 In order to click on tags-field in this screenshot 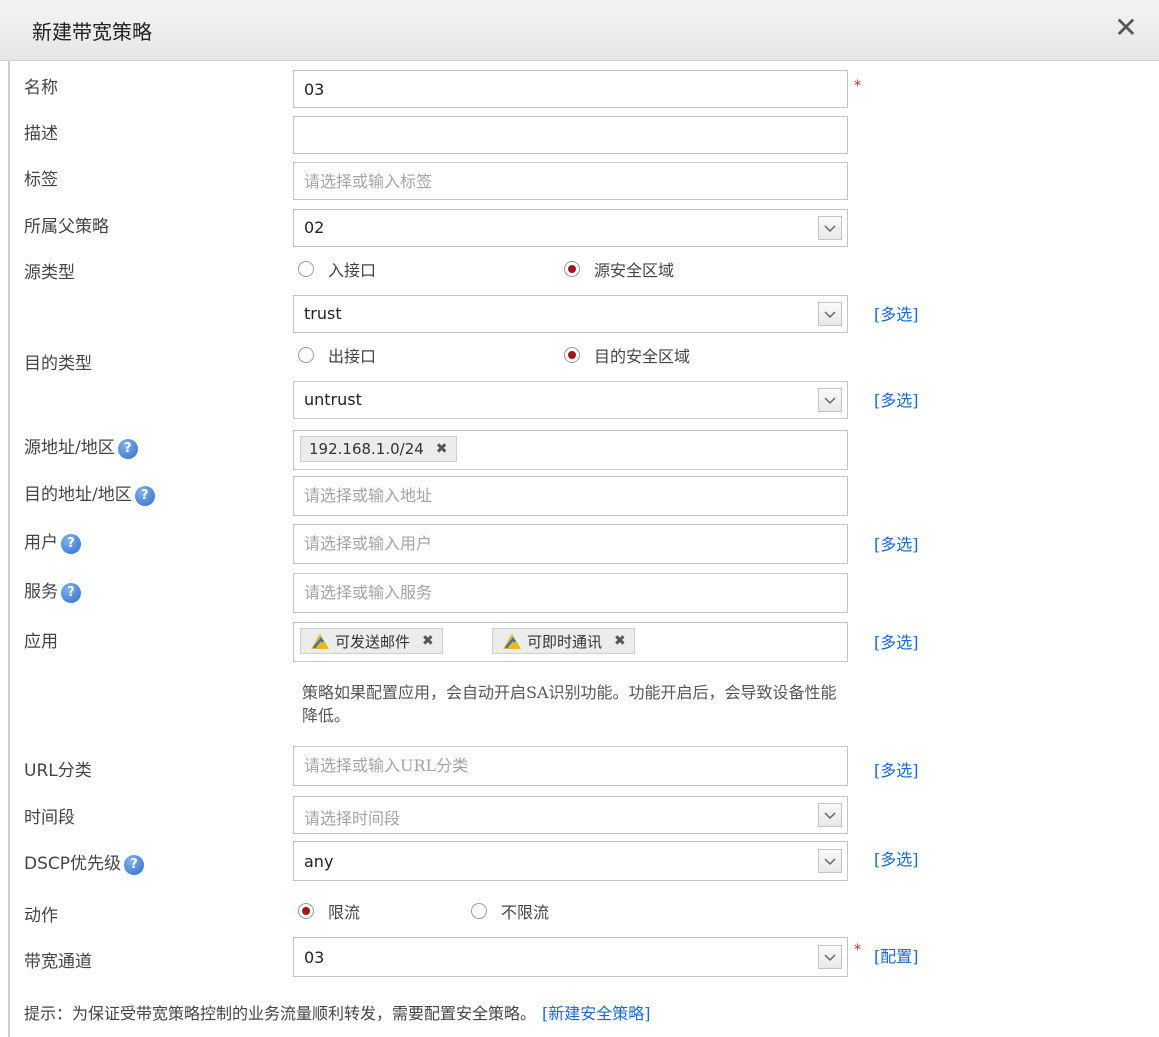, I will do `click(570, 181)`.